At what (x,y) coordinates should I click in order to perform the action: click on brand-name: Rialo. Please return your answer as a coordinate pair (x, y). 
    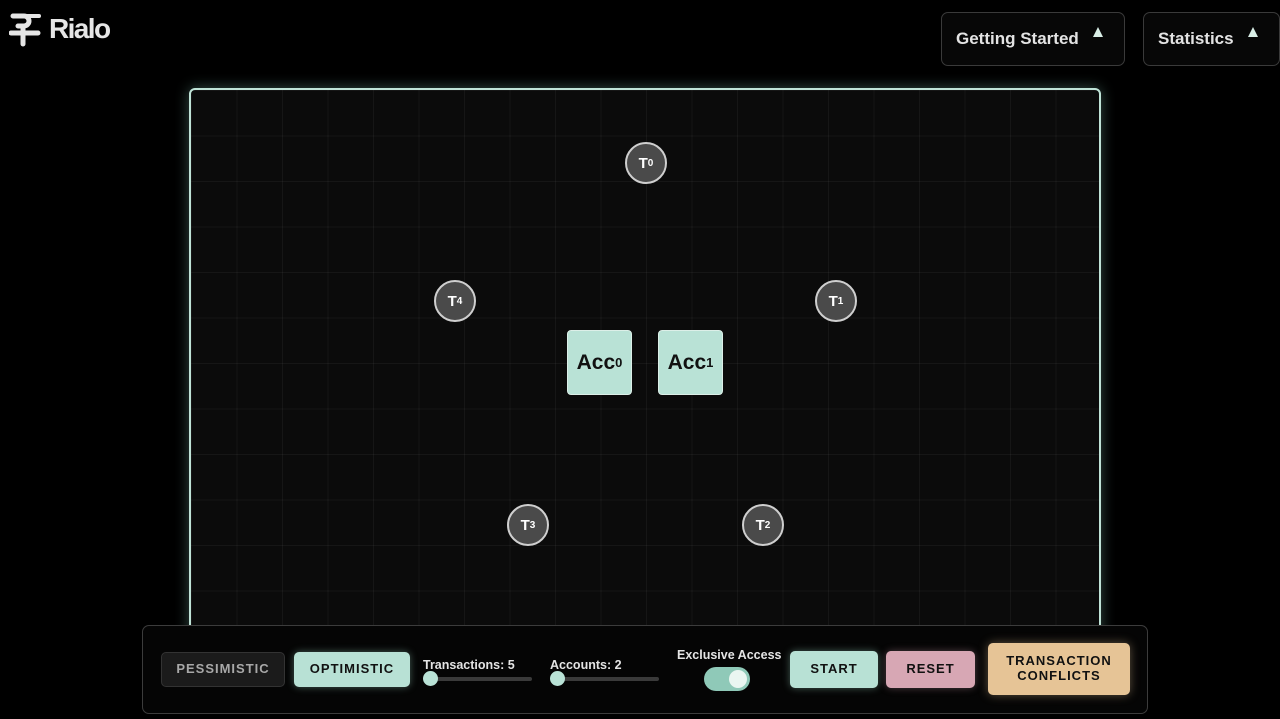
    Looking at the image, I should click on (80, 28).